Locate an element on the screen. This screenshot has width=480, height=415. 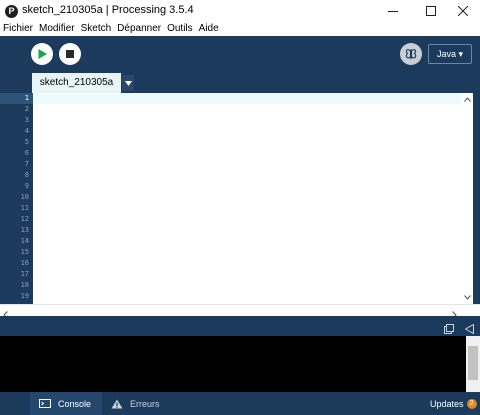
line-number: 12 is located at coordinates (24, 219).